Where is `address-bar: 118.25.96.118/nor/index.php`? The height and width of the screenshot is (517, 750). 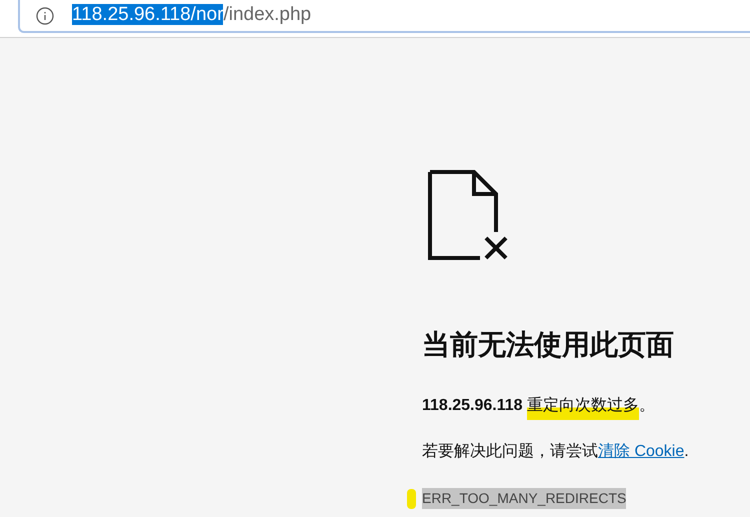
address-bar: 118.25.96.118/nor/index.php is located at coordinates (384, 16).